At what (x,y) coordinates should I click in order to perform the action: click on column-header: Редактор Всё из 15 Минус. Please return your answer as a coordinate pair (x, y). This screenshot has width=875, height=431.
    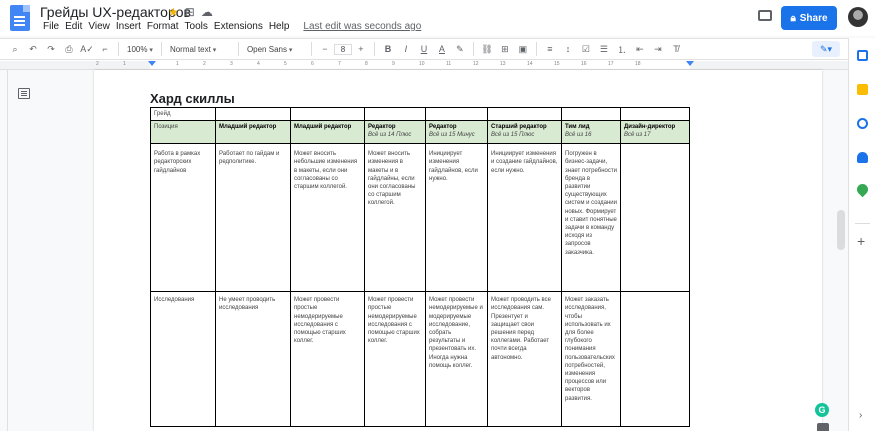
    Looking at the image, I should click on (456, 132).